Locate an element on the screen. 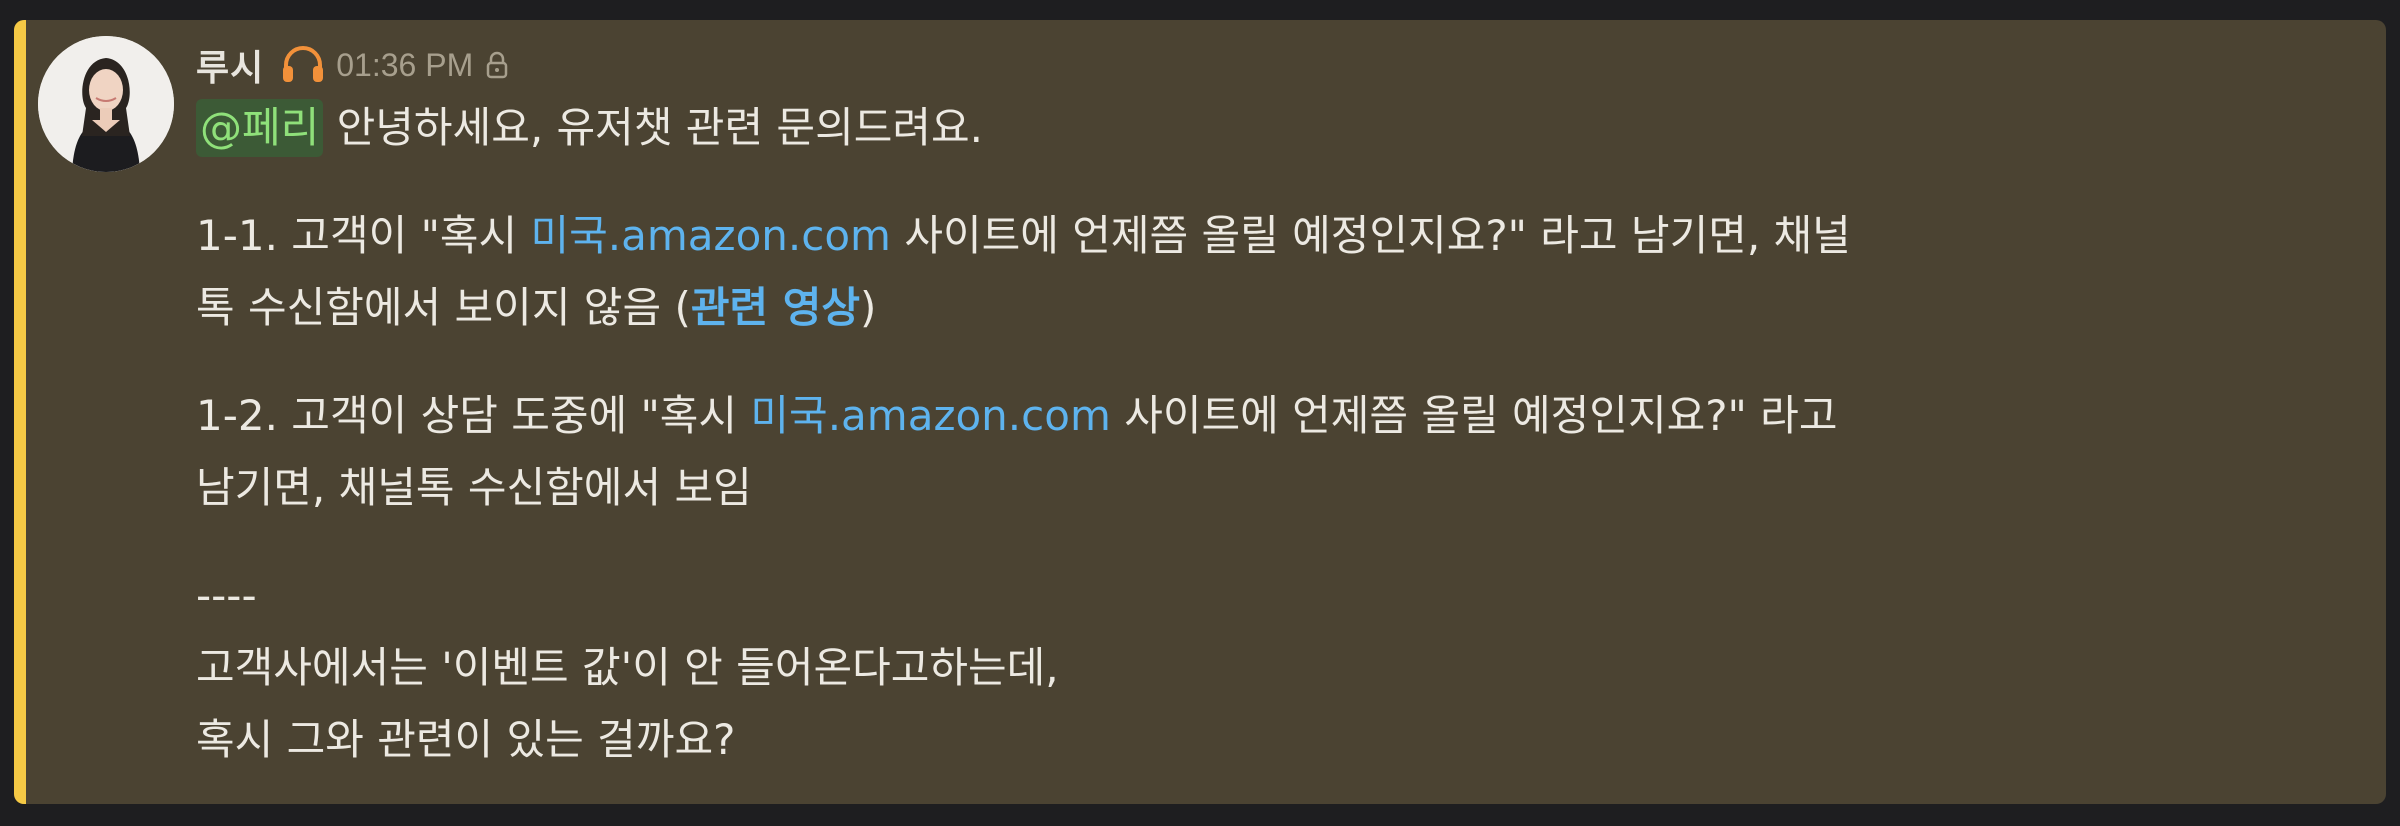 Image resolution: width=2400 pixels, height=826 pixels. message-time: 01:36 PM is located at coordinates (404, 65).